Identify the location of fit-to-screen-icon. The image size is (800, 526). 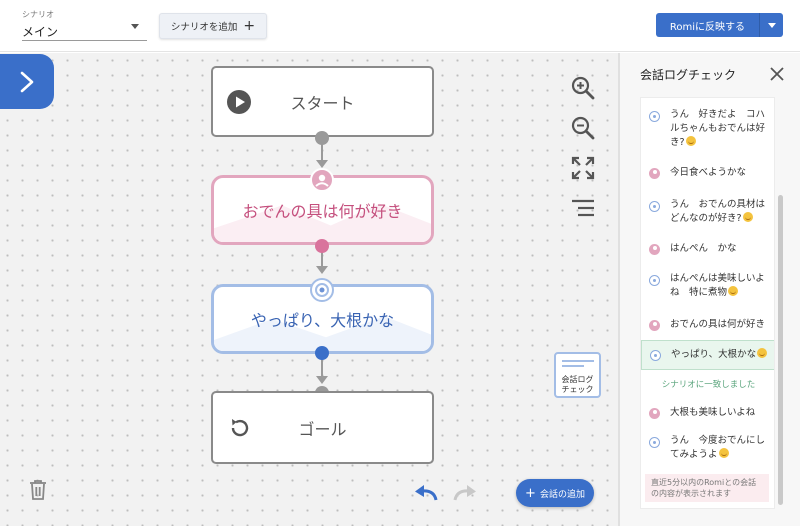
(583, 168).